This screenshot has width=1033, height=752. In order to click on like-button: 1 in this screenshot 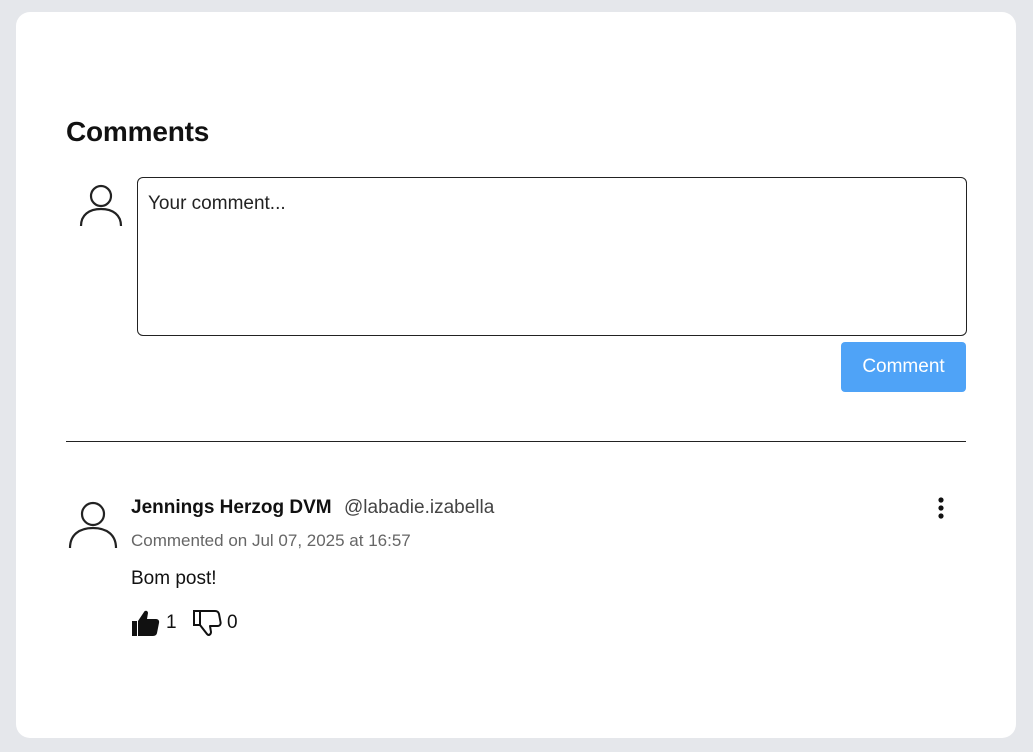, I will do `click(154, 623)`.